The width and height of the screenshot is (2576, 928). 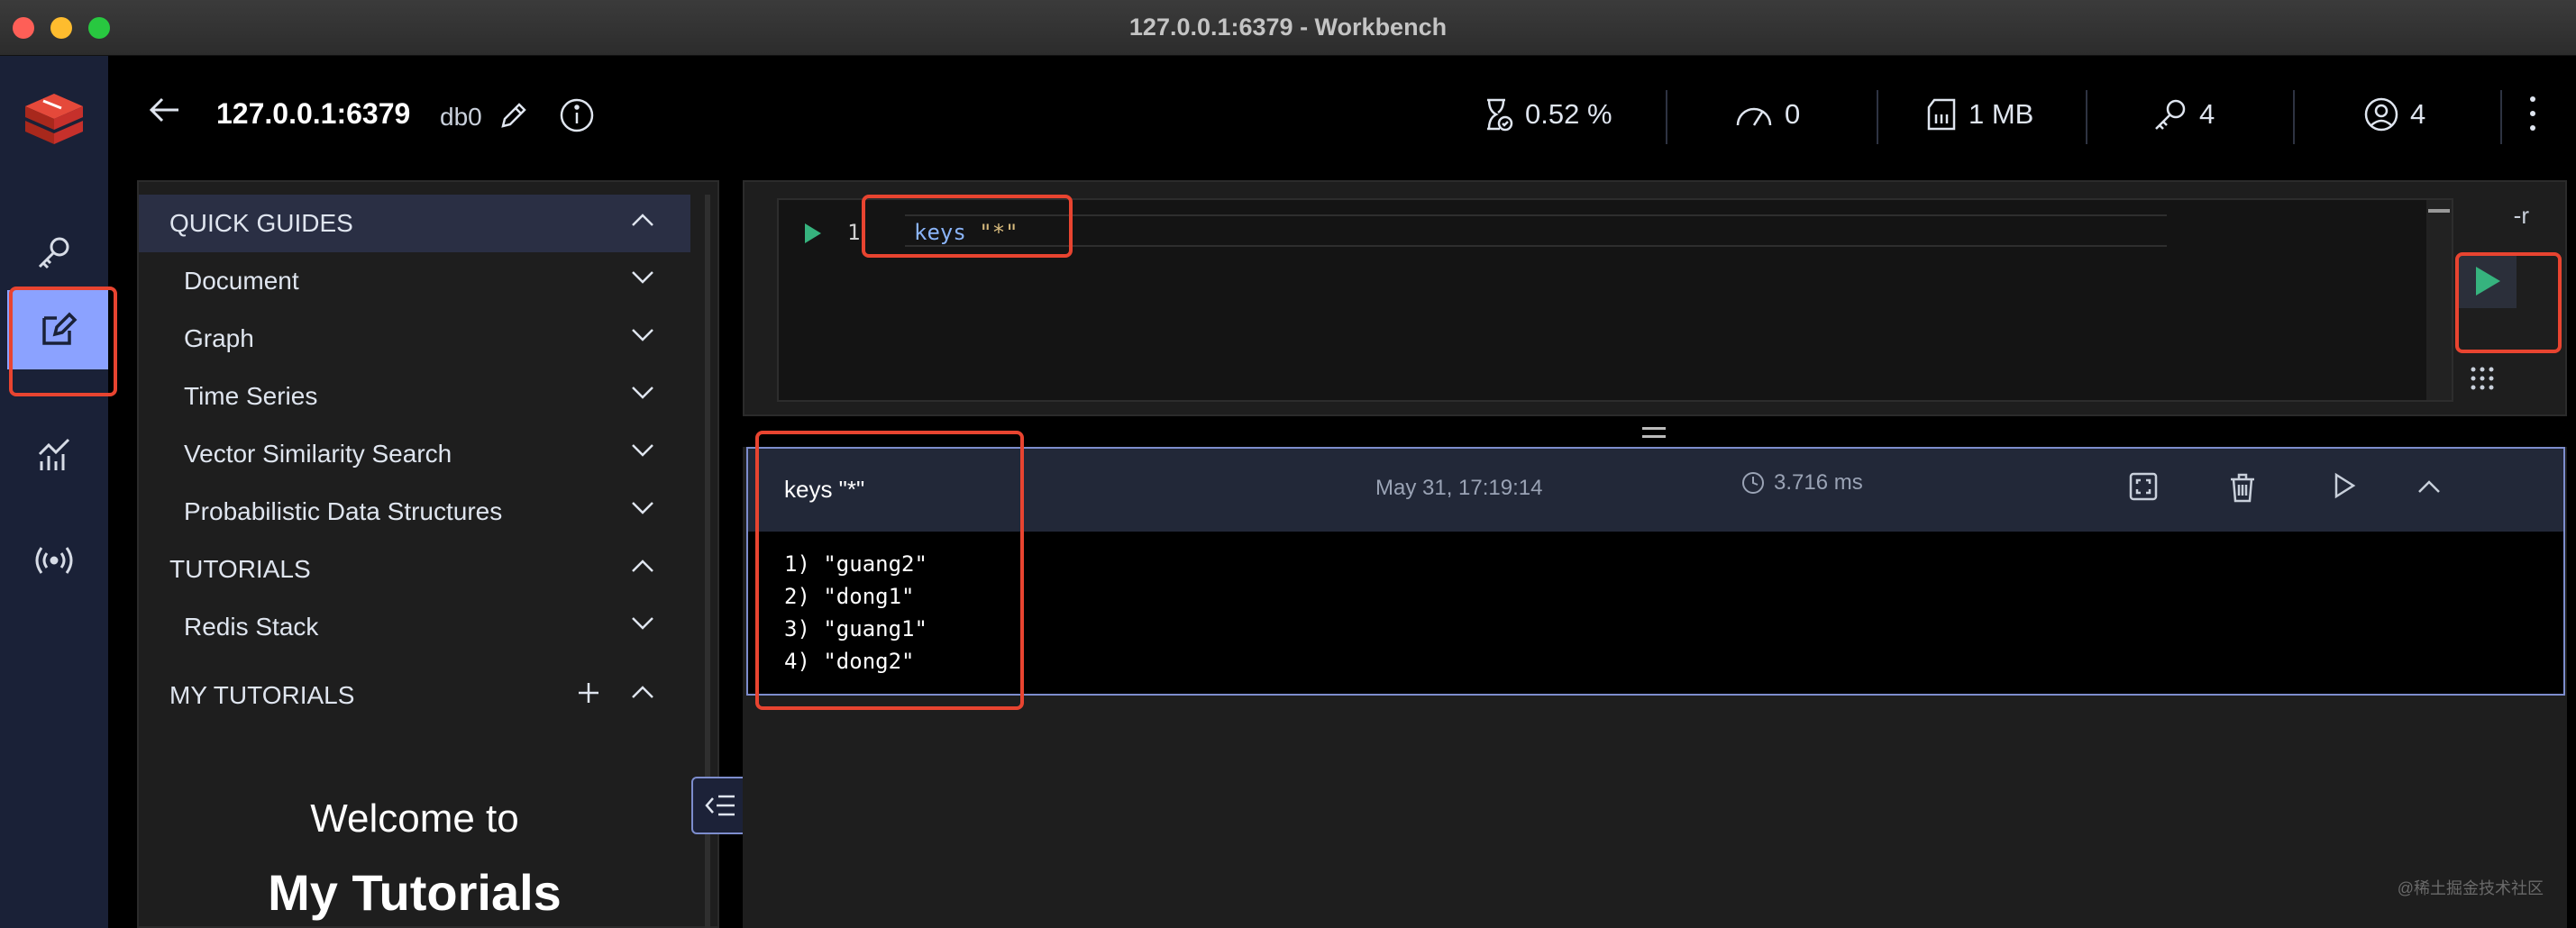 What do you see at coordinates (854, 232) in the screenshot?
I see `line-number: 1` at bounding box center [854, 232].